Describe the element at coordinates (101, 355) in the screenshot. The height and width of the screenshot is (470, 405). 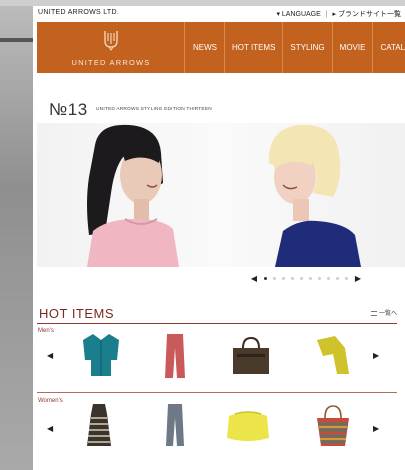
I see `product-teal-cardigan` at that location.